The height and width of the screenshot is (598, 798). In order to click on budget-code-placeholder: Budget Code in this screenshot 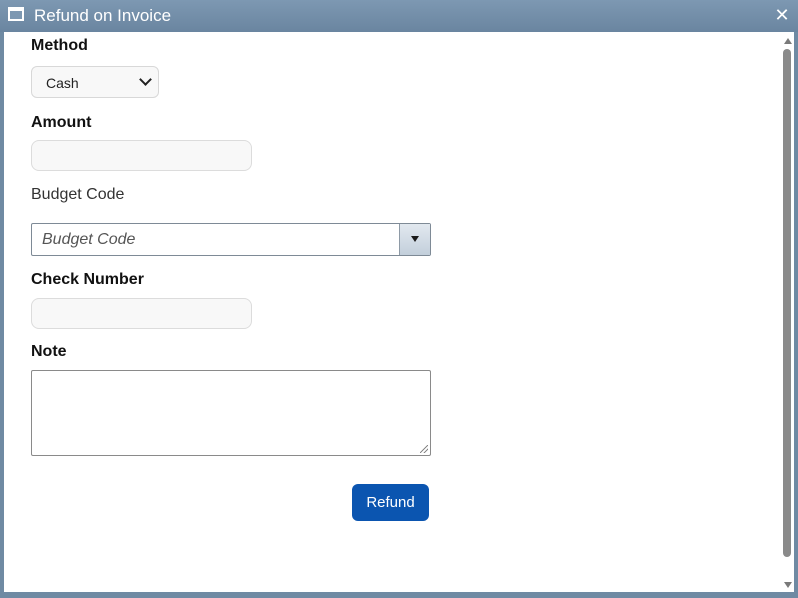, I will do `click(89, 239)`.